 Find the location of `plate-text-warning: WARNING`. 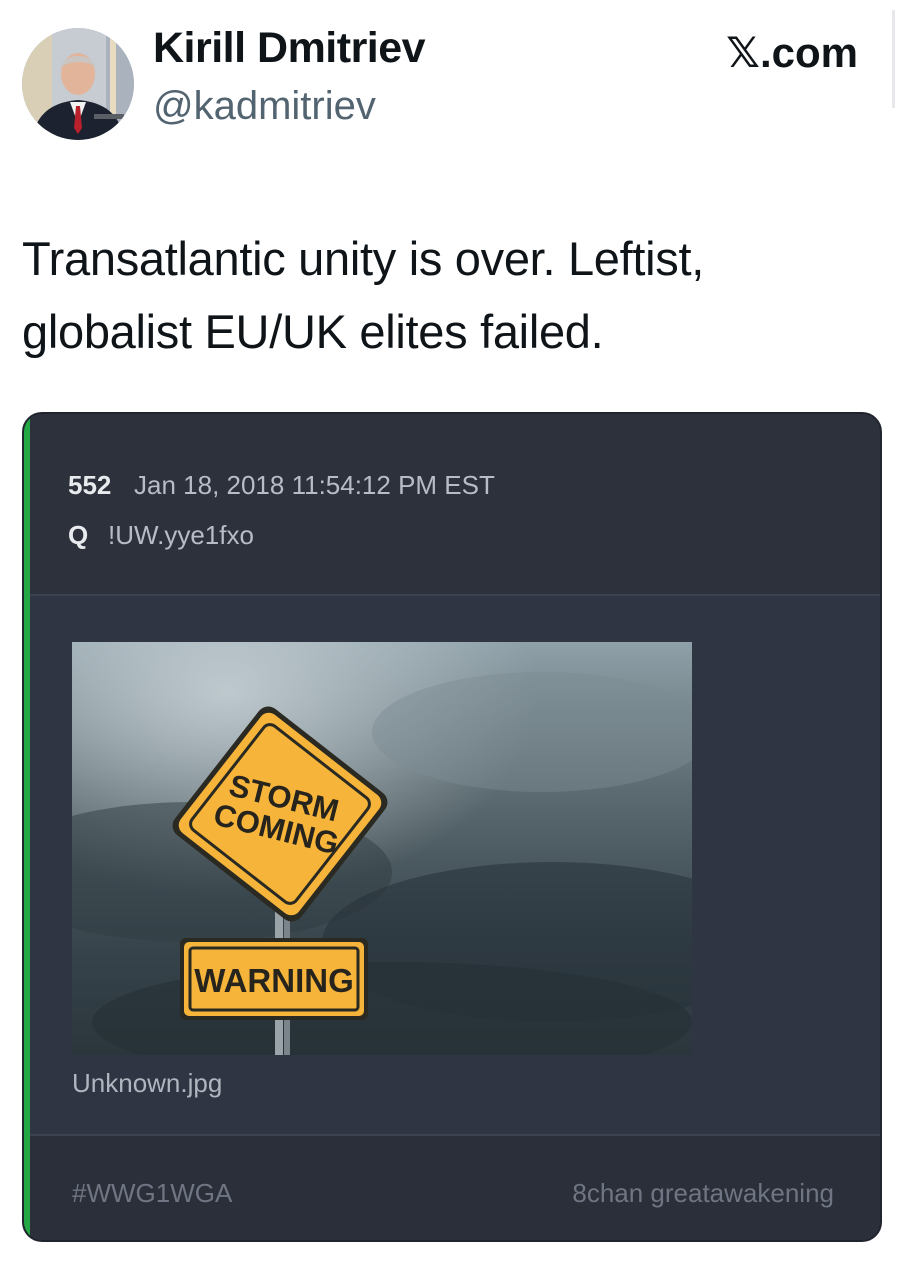

plate-text-warning: WARNING is located at coordinates (274, 980).